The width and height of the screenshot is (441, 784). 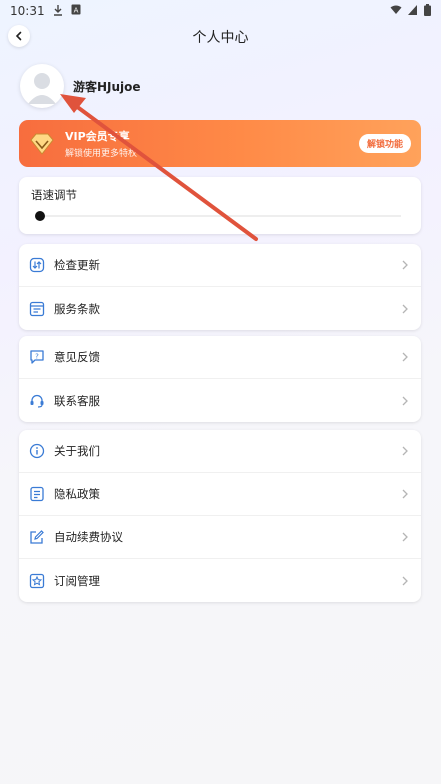 What do you see at coordinates (107, 86) in the screenshot?
I see `username: 游客HJujoe` at bounding box center [107, 86].